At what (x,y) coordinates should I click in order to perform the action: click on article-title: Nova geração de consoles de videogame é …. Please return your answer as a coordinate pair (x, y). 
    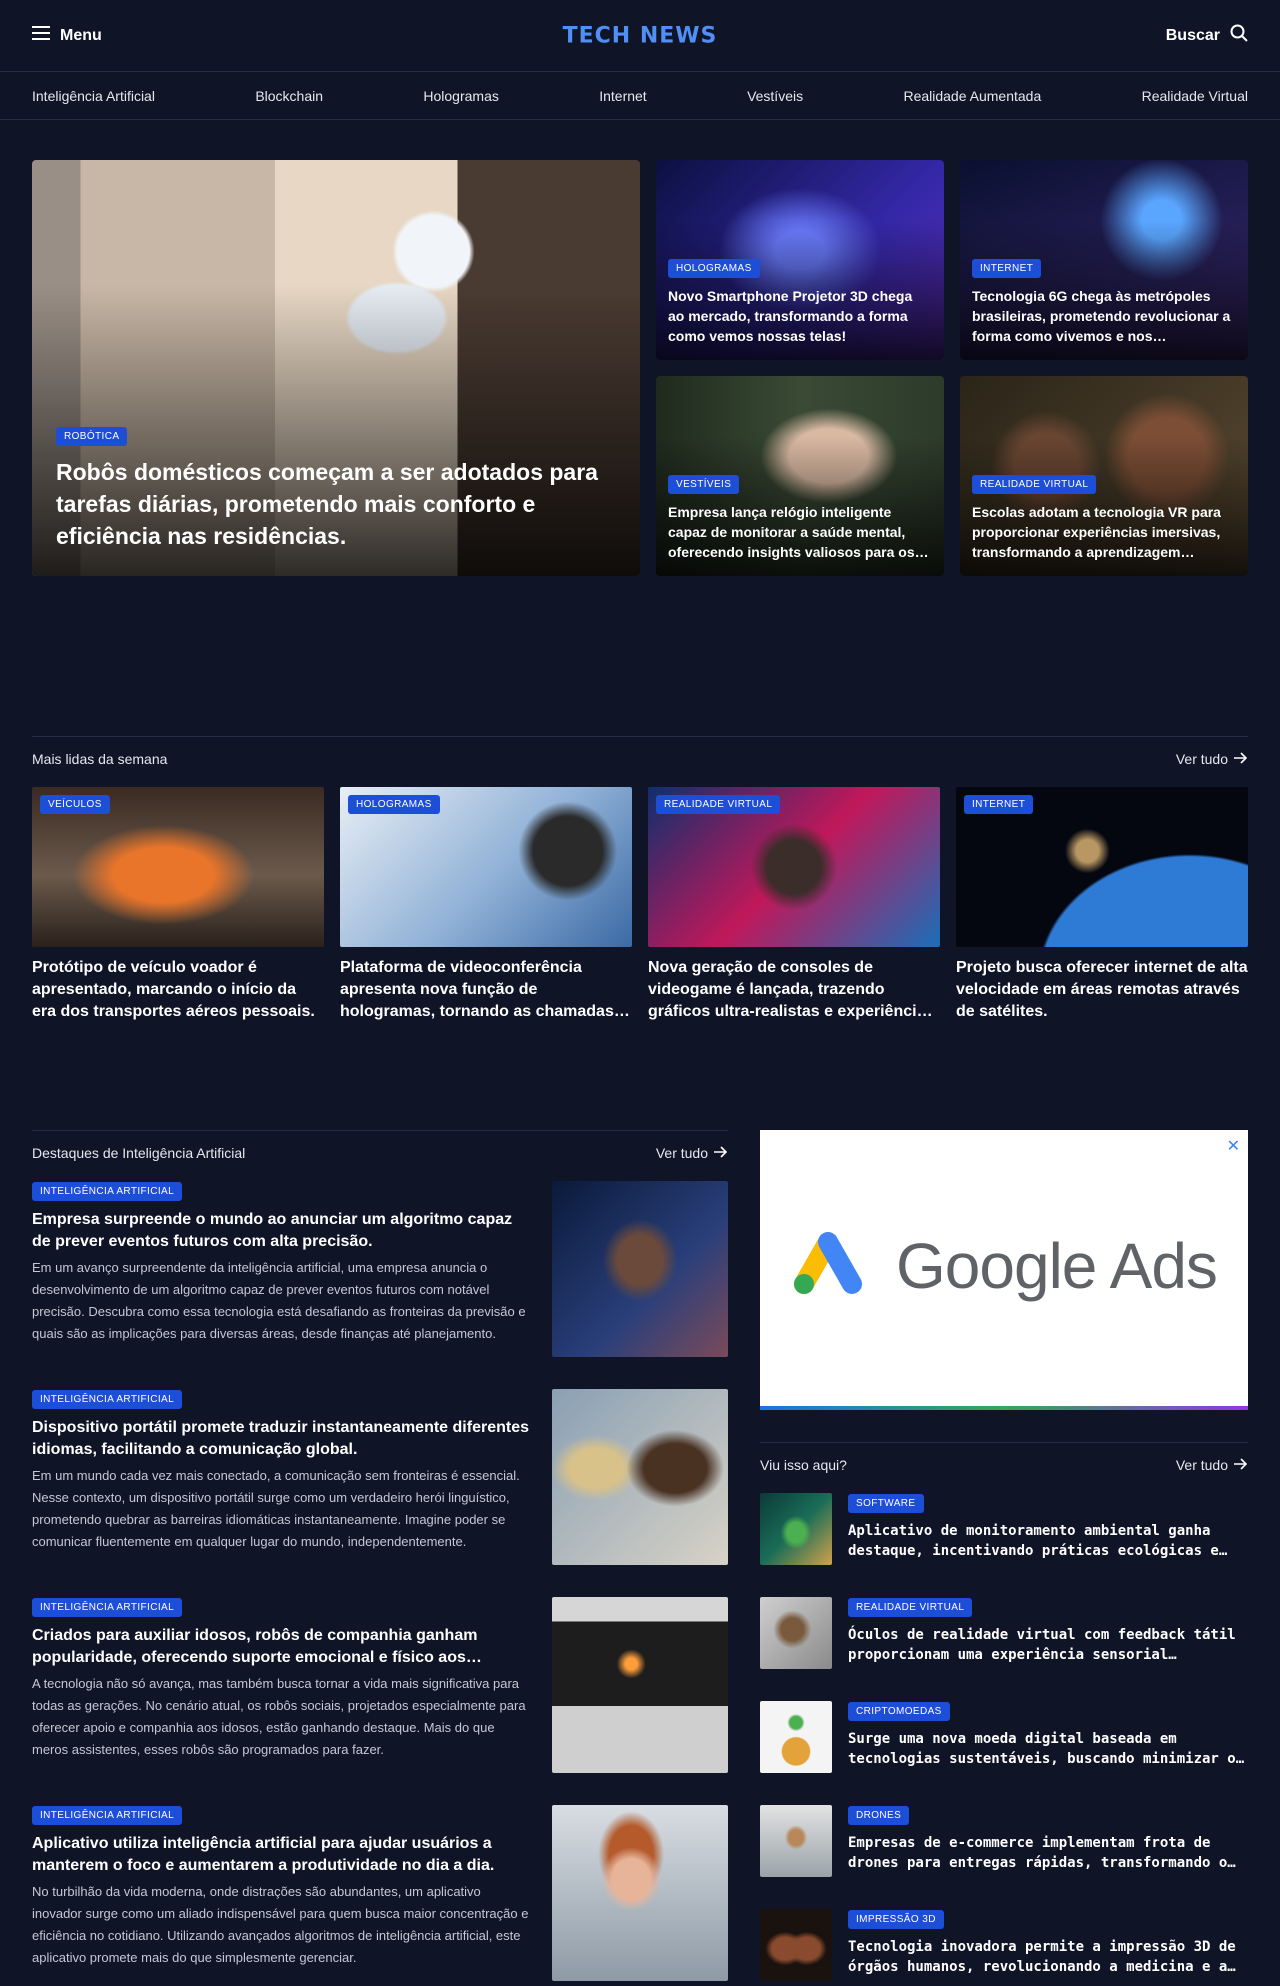
    Looking at the image, I should click on (794, 990).